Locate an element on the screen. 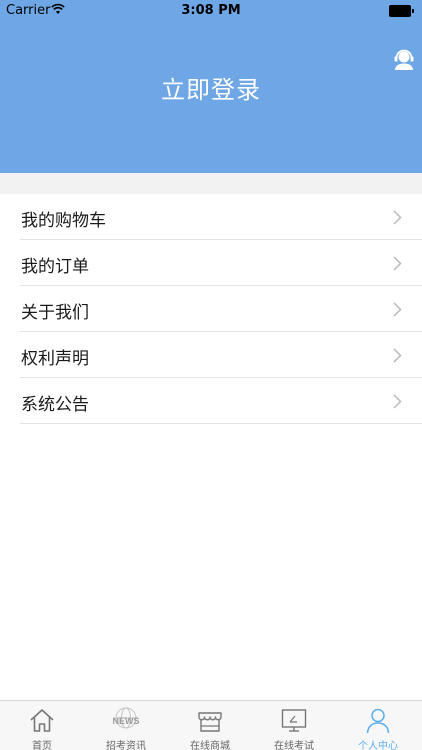 The image size is (422, 750). home-icon is located at coordinates (42, 720).